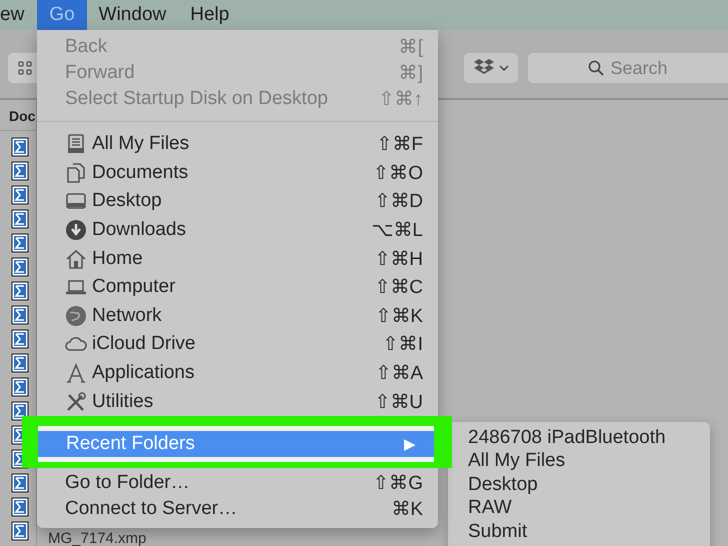 This screenshot has width=728, height=546. I want to click on submenu-item: All My Files, so click(589, 461).